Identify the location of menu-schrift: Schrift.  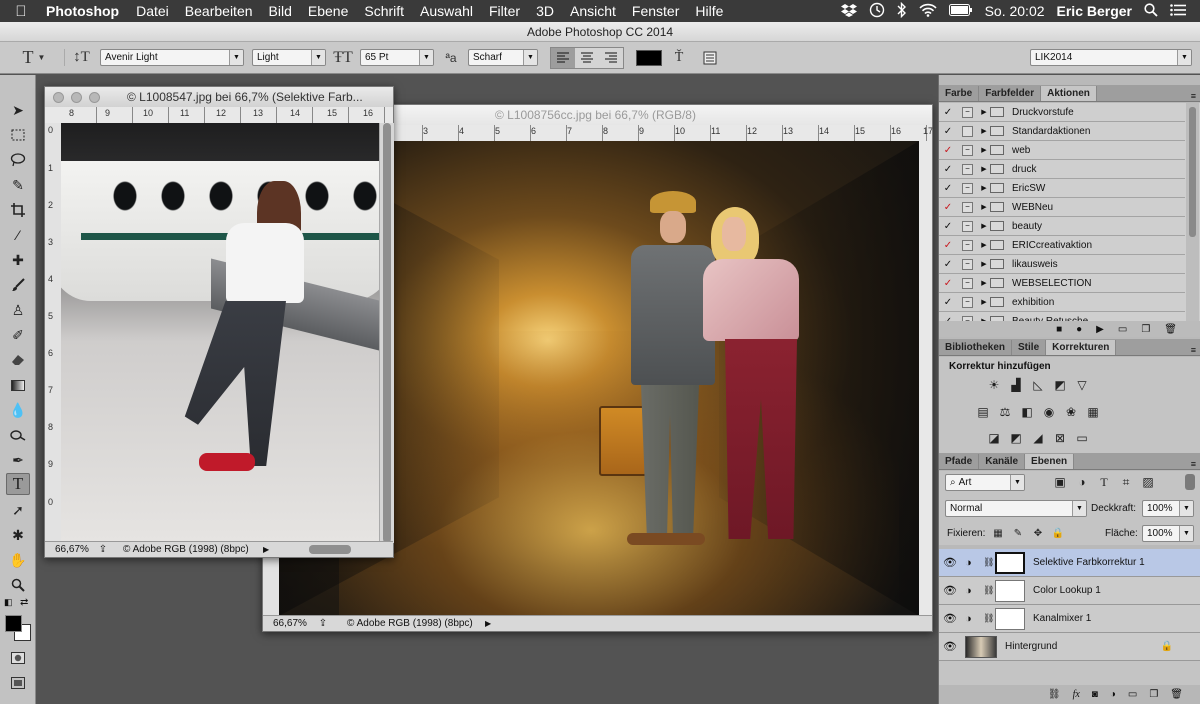
(384, 11).